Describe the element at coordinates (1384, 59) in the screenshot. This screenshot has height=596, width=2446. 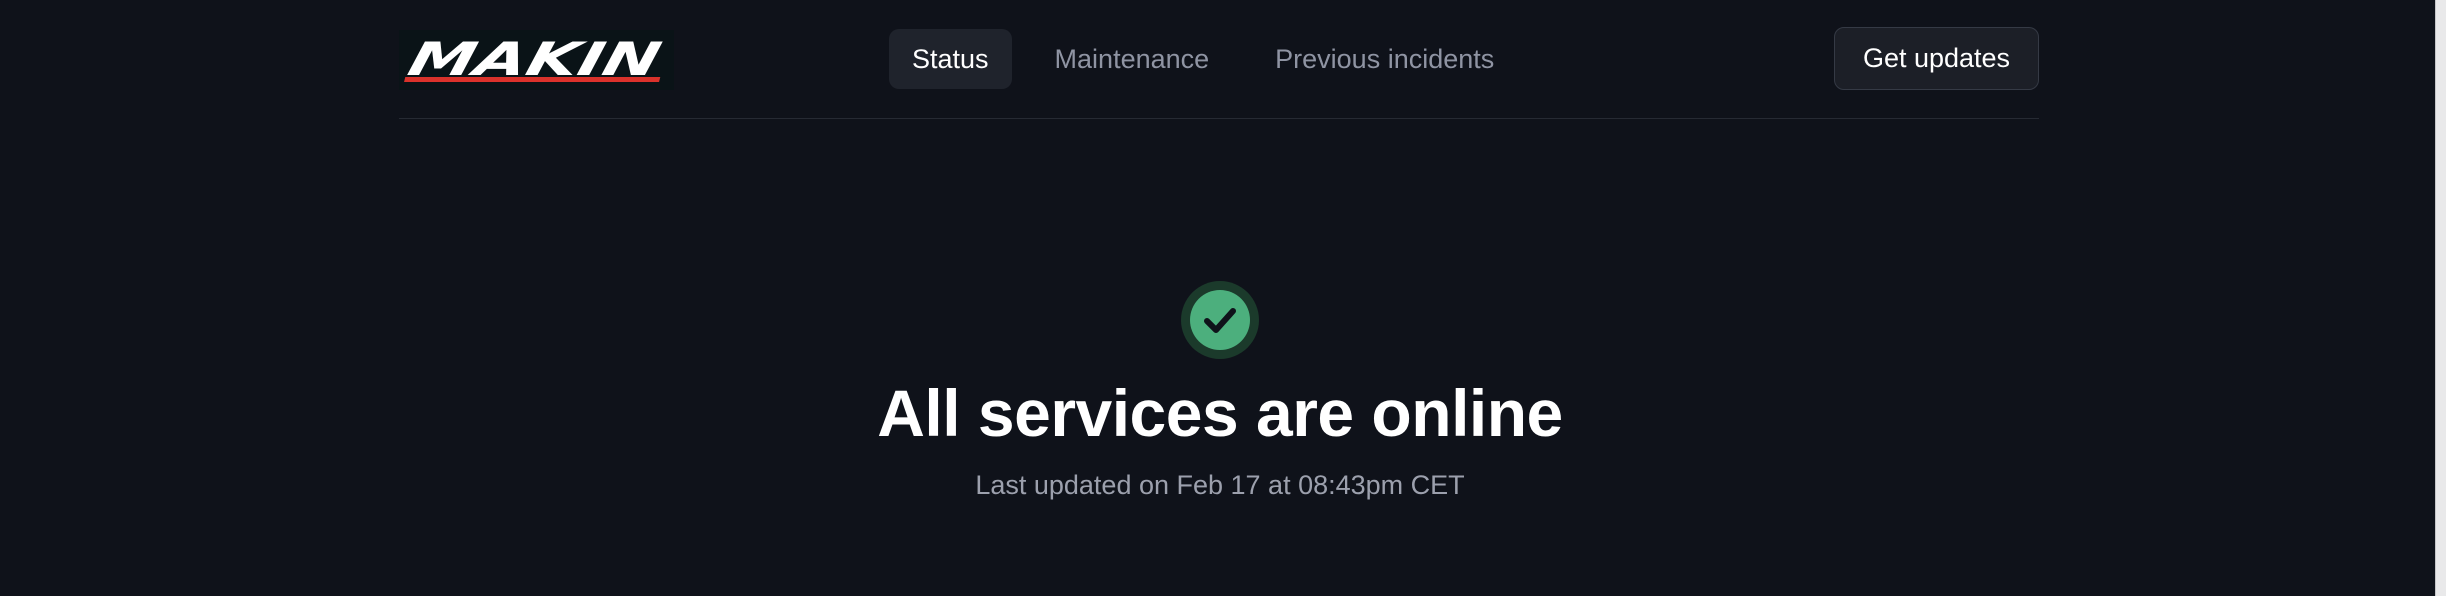
I see `nav-previous-incidents: Previous incidents` at that location.